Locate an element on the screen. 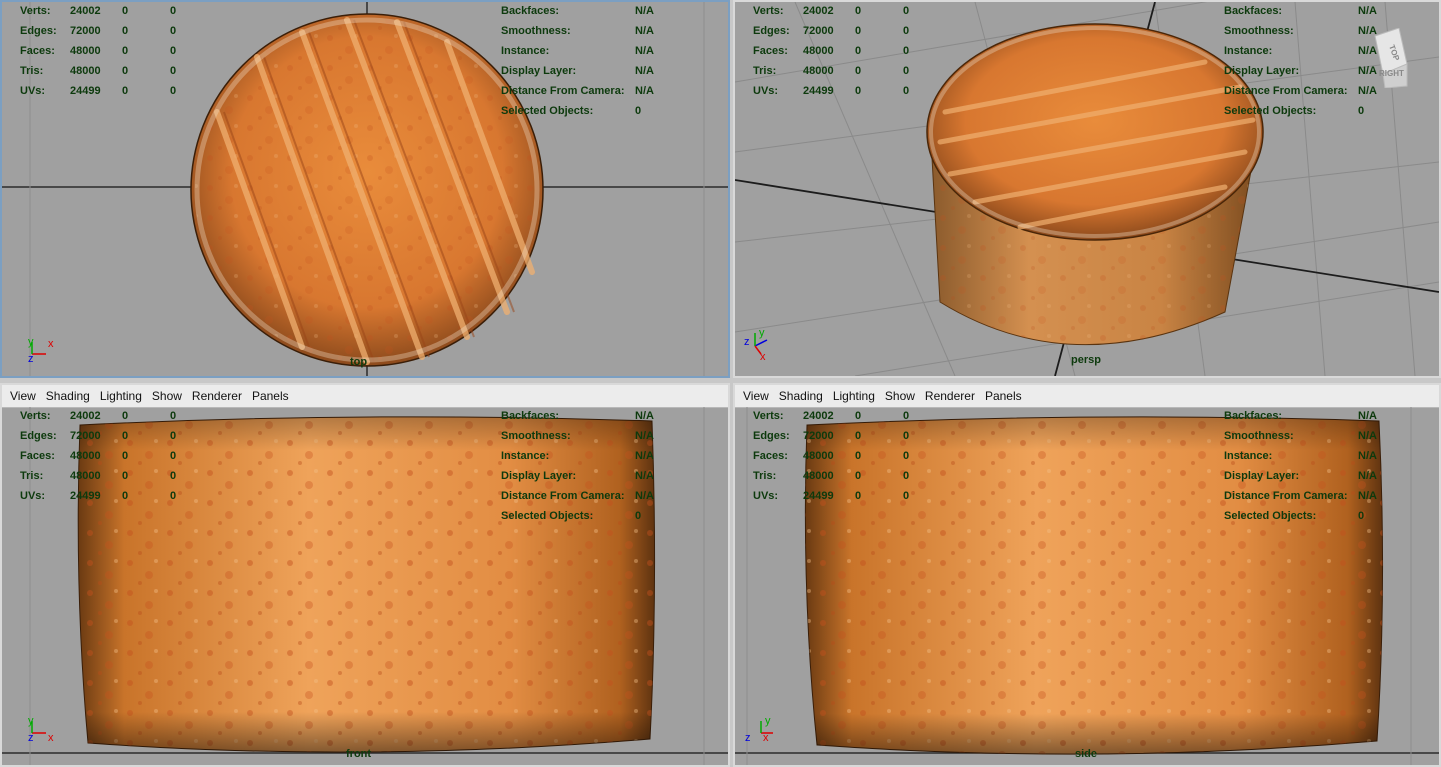 The width and height of the screenshot is (1441, 767). hud-stat-row: Edges: 72000 0 0 is located at coordinates (843, 436).